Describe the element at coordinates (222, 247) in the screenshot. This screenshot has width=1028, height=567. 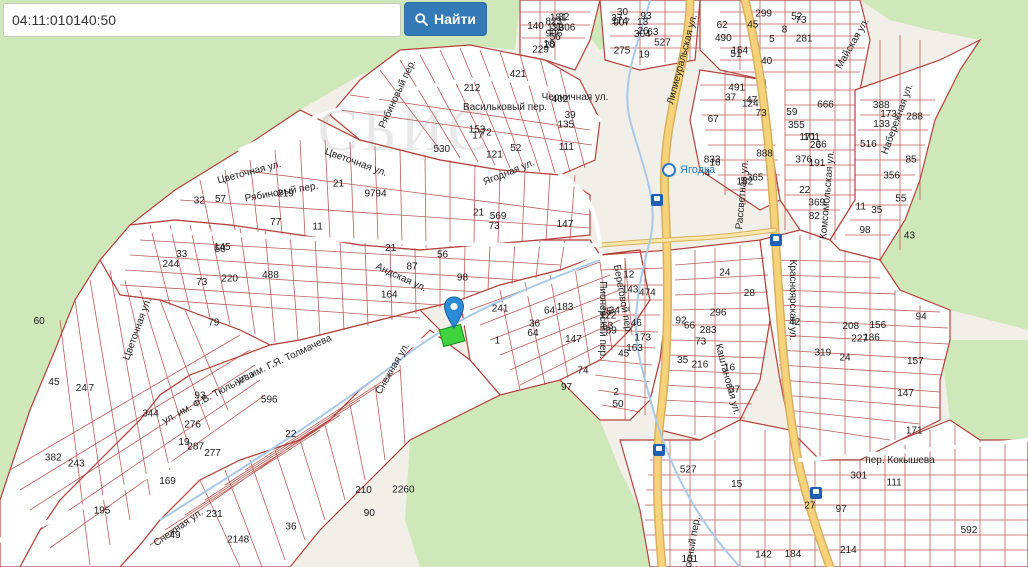
I see `lot-number: 145` at that location.